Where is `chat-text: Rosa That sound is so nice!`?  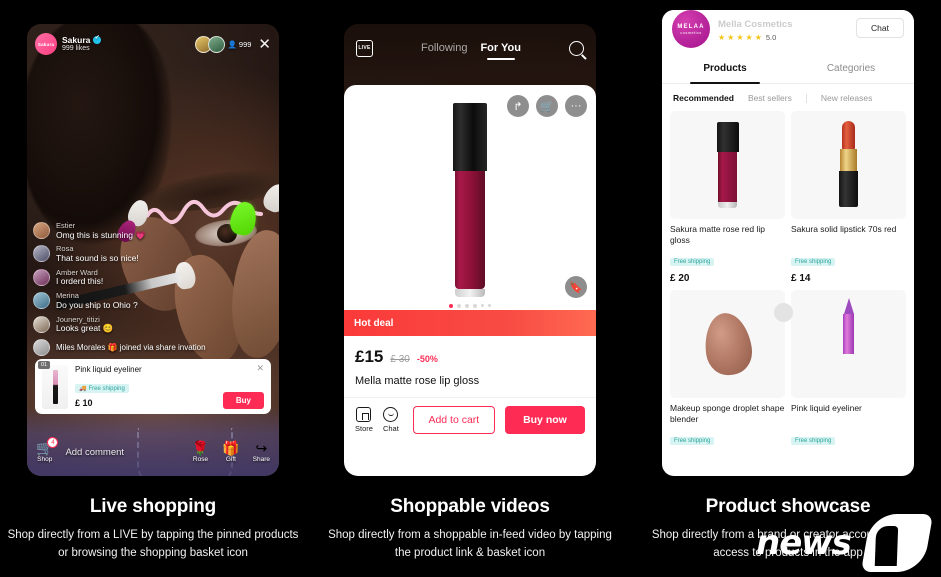
chat-text: Rosa That sound is so nice! is located at coordinates (97, 254).